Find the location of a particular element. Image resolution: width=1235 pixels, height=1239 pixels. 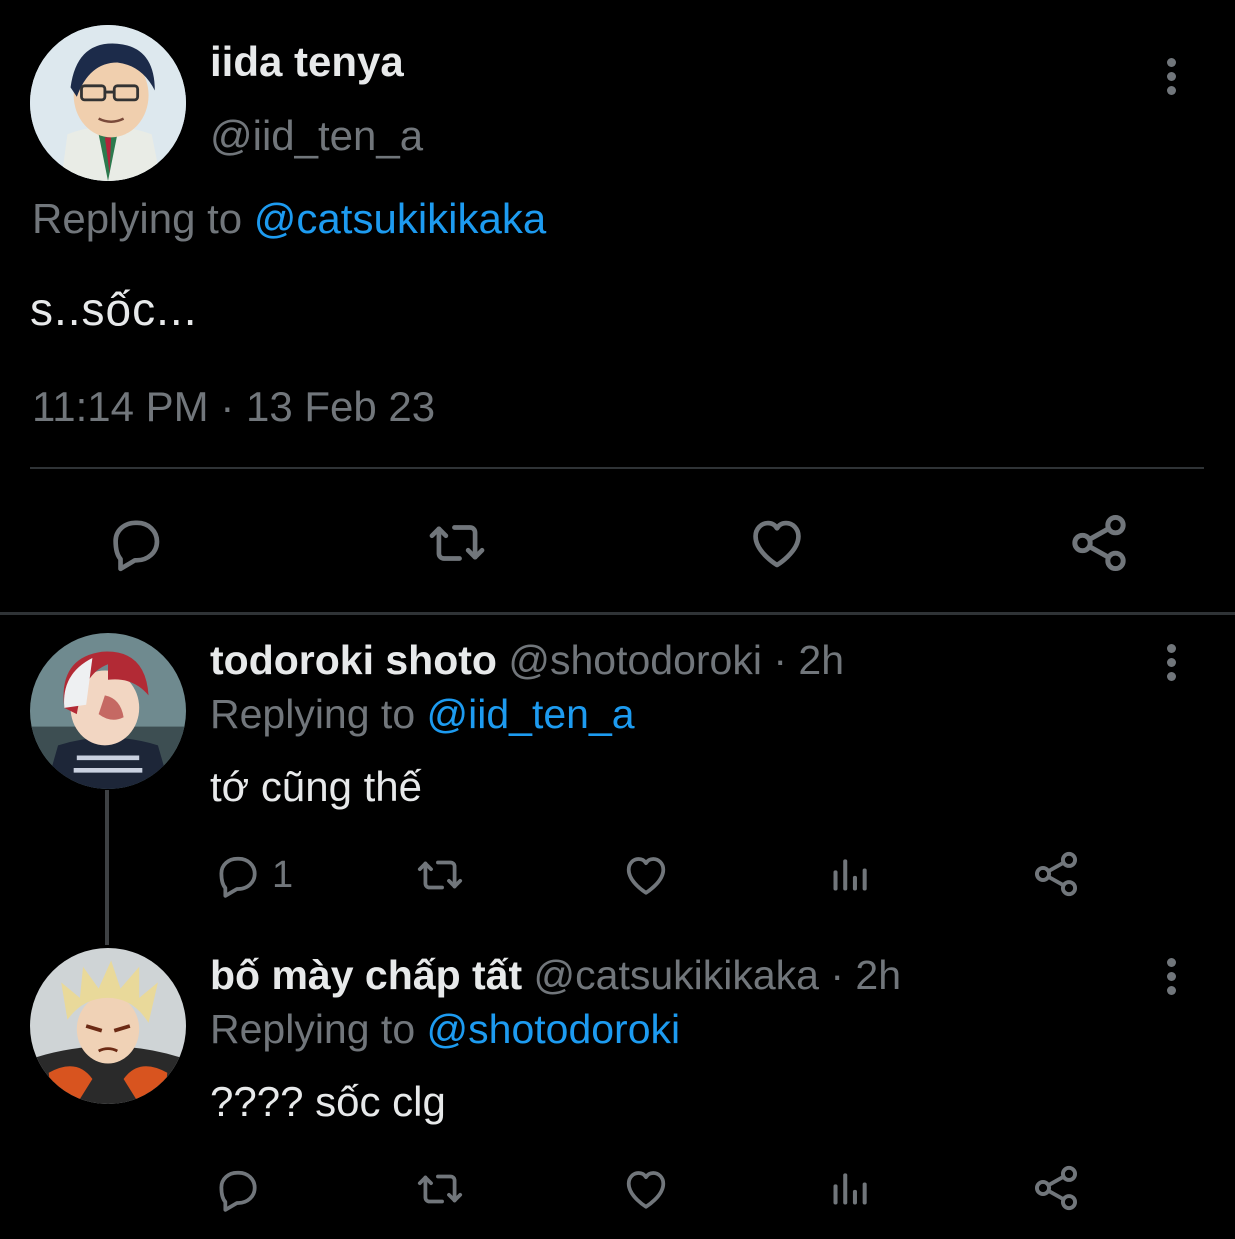

avatar-image-todoroki is located at coordinates (108, 711).